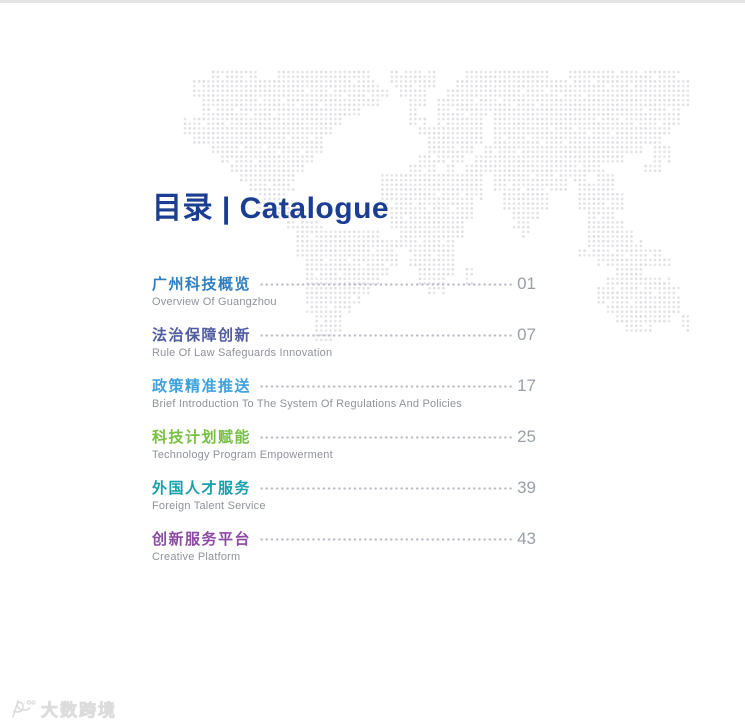 Image resolution: width=745 pixels, height=726 pixels. I want to click on toc-item: 科技计划赋能 25 Technology Program Empowerment, so click(344, 445).